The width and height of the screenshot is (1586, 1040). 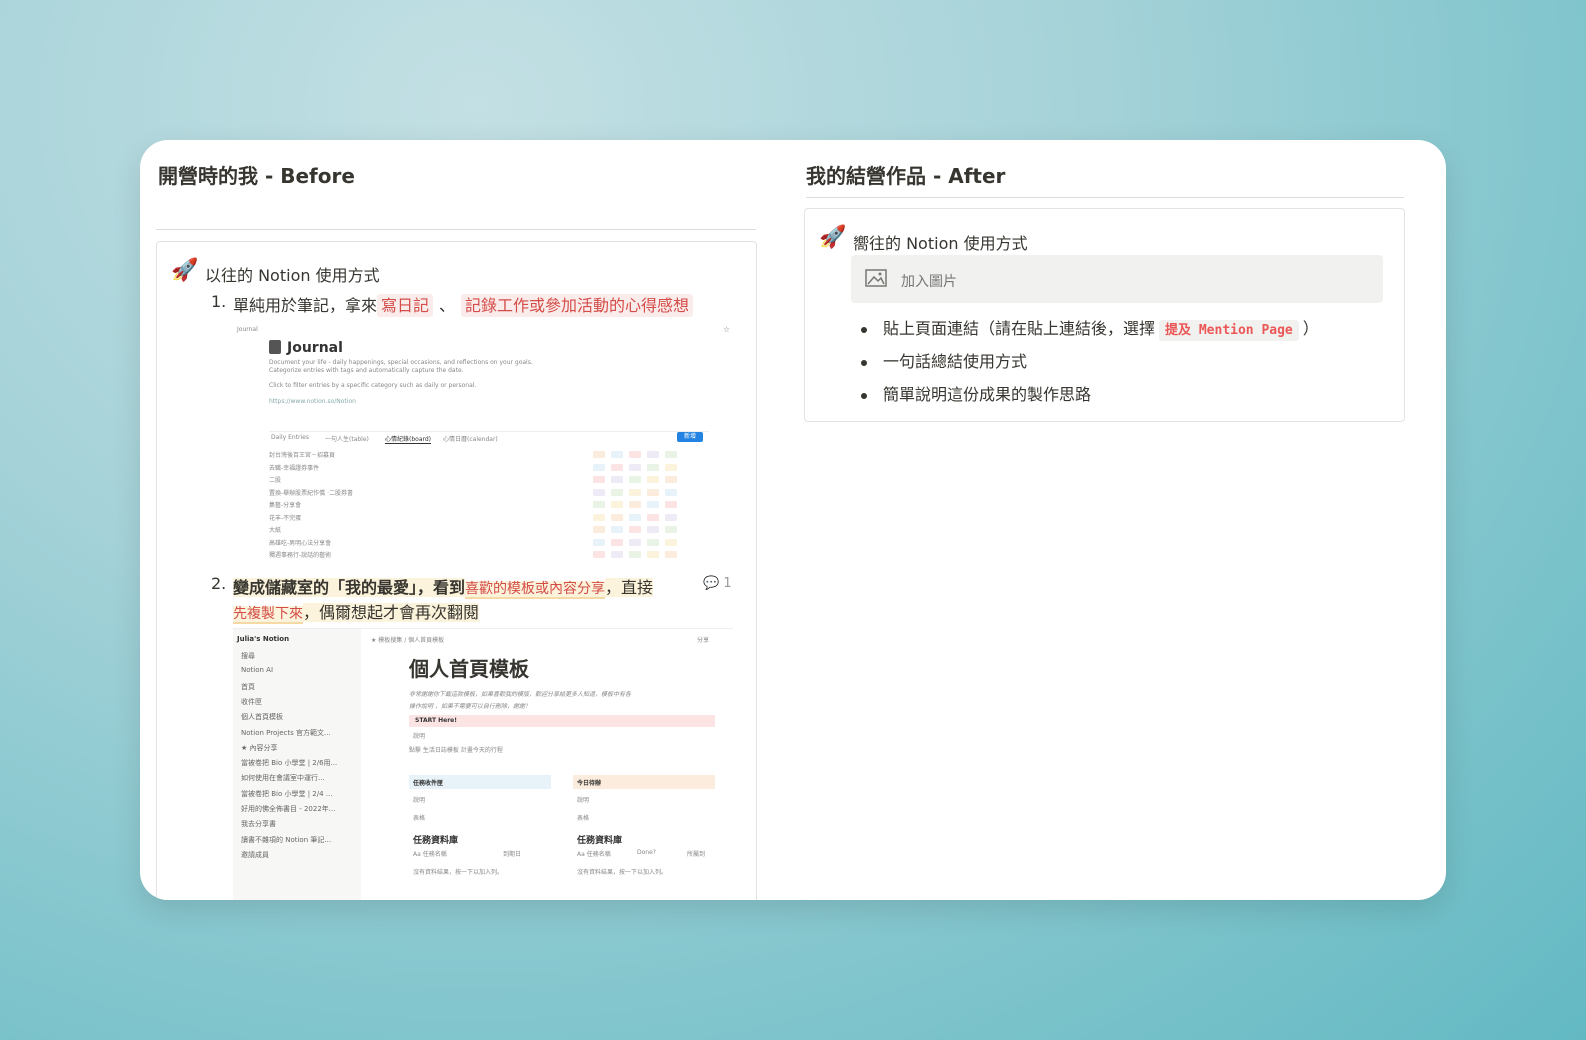 I want to click on todo-col-name: Aa 任務名稱, so click(x=594, y=854).